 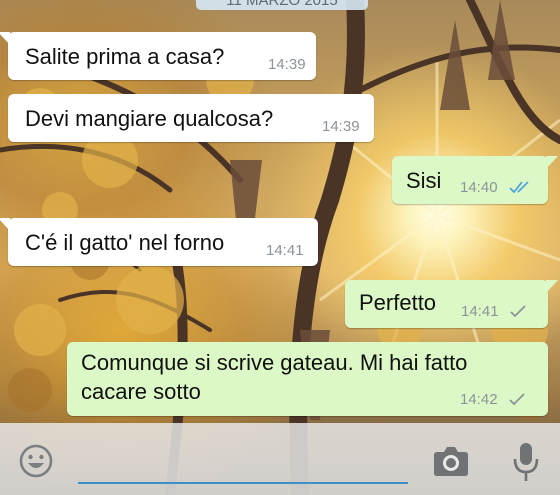 What do you see at coordinates (398, 302) in the screenshot?
I see `message-text: Perfetto` at bounding box center [398, 302].